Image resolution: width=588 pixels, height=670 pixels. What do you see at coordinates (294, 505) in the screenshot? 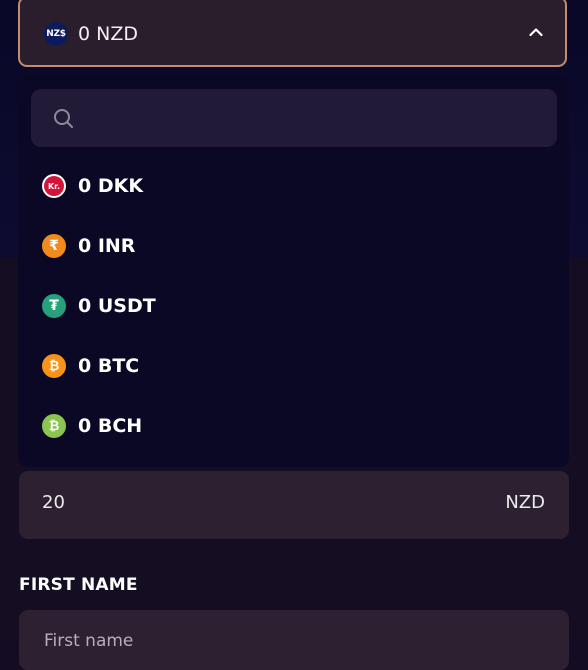
I see `amount-field: 20 NZD` at bounding box center [294, 505].